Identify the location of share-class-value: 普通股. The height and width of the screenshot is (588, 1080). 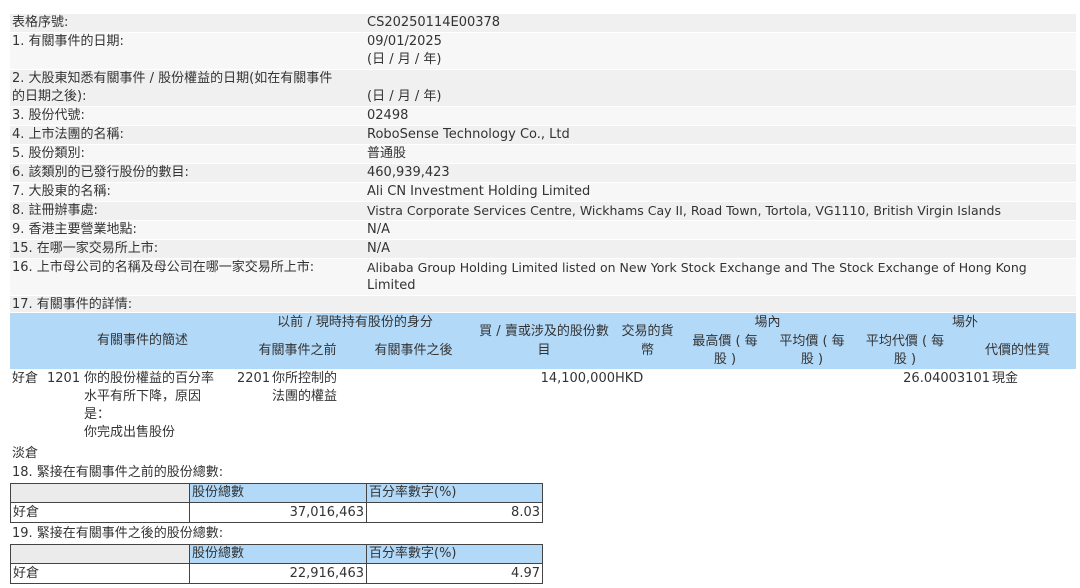
(387, 153).